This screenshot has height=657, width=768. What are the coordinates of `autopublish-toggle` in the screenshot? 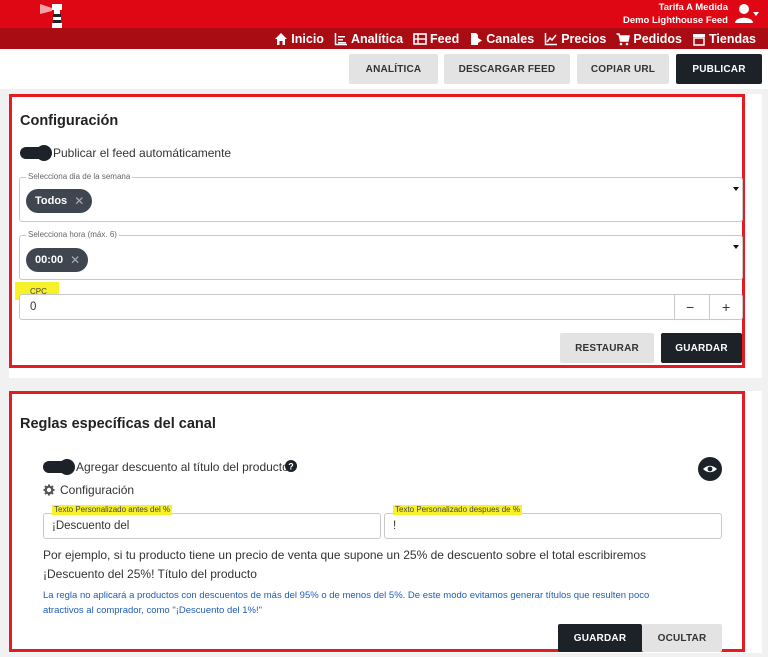 It's located at (36, 153).